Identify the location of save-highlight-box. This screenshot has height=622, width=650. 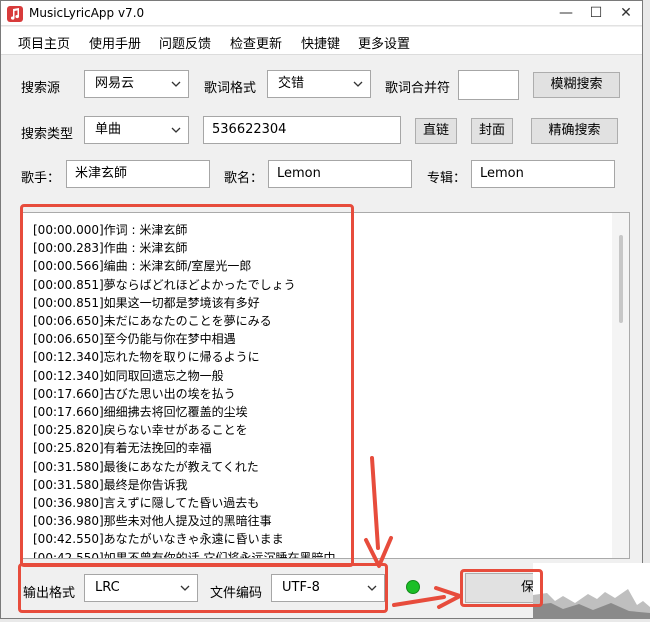
(501, 588).